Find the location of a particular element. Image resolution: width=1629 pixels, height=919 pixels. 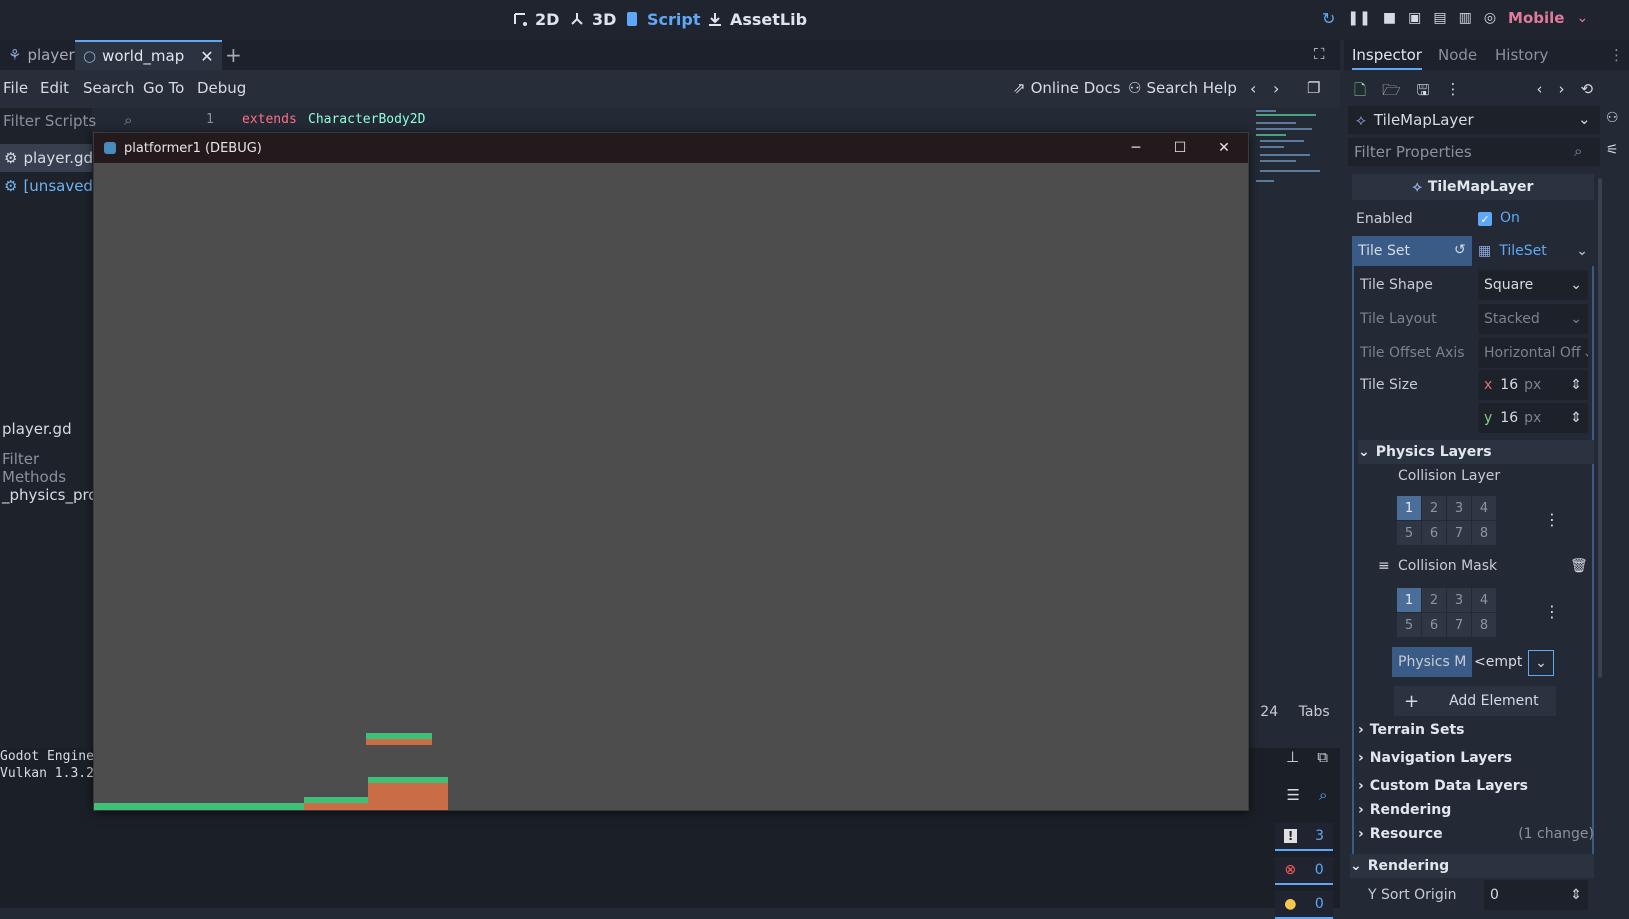

movie-icon: ◎ is located at coordinates (1490, 18).